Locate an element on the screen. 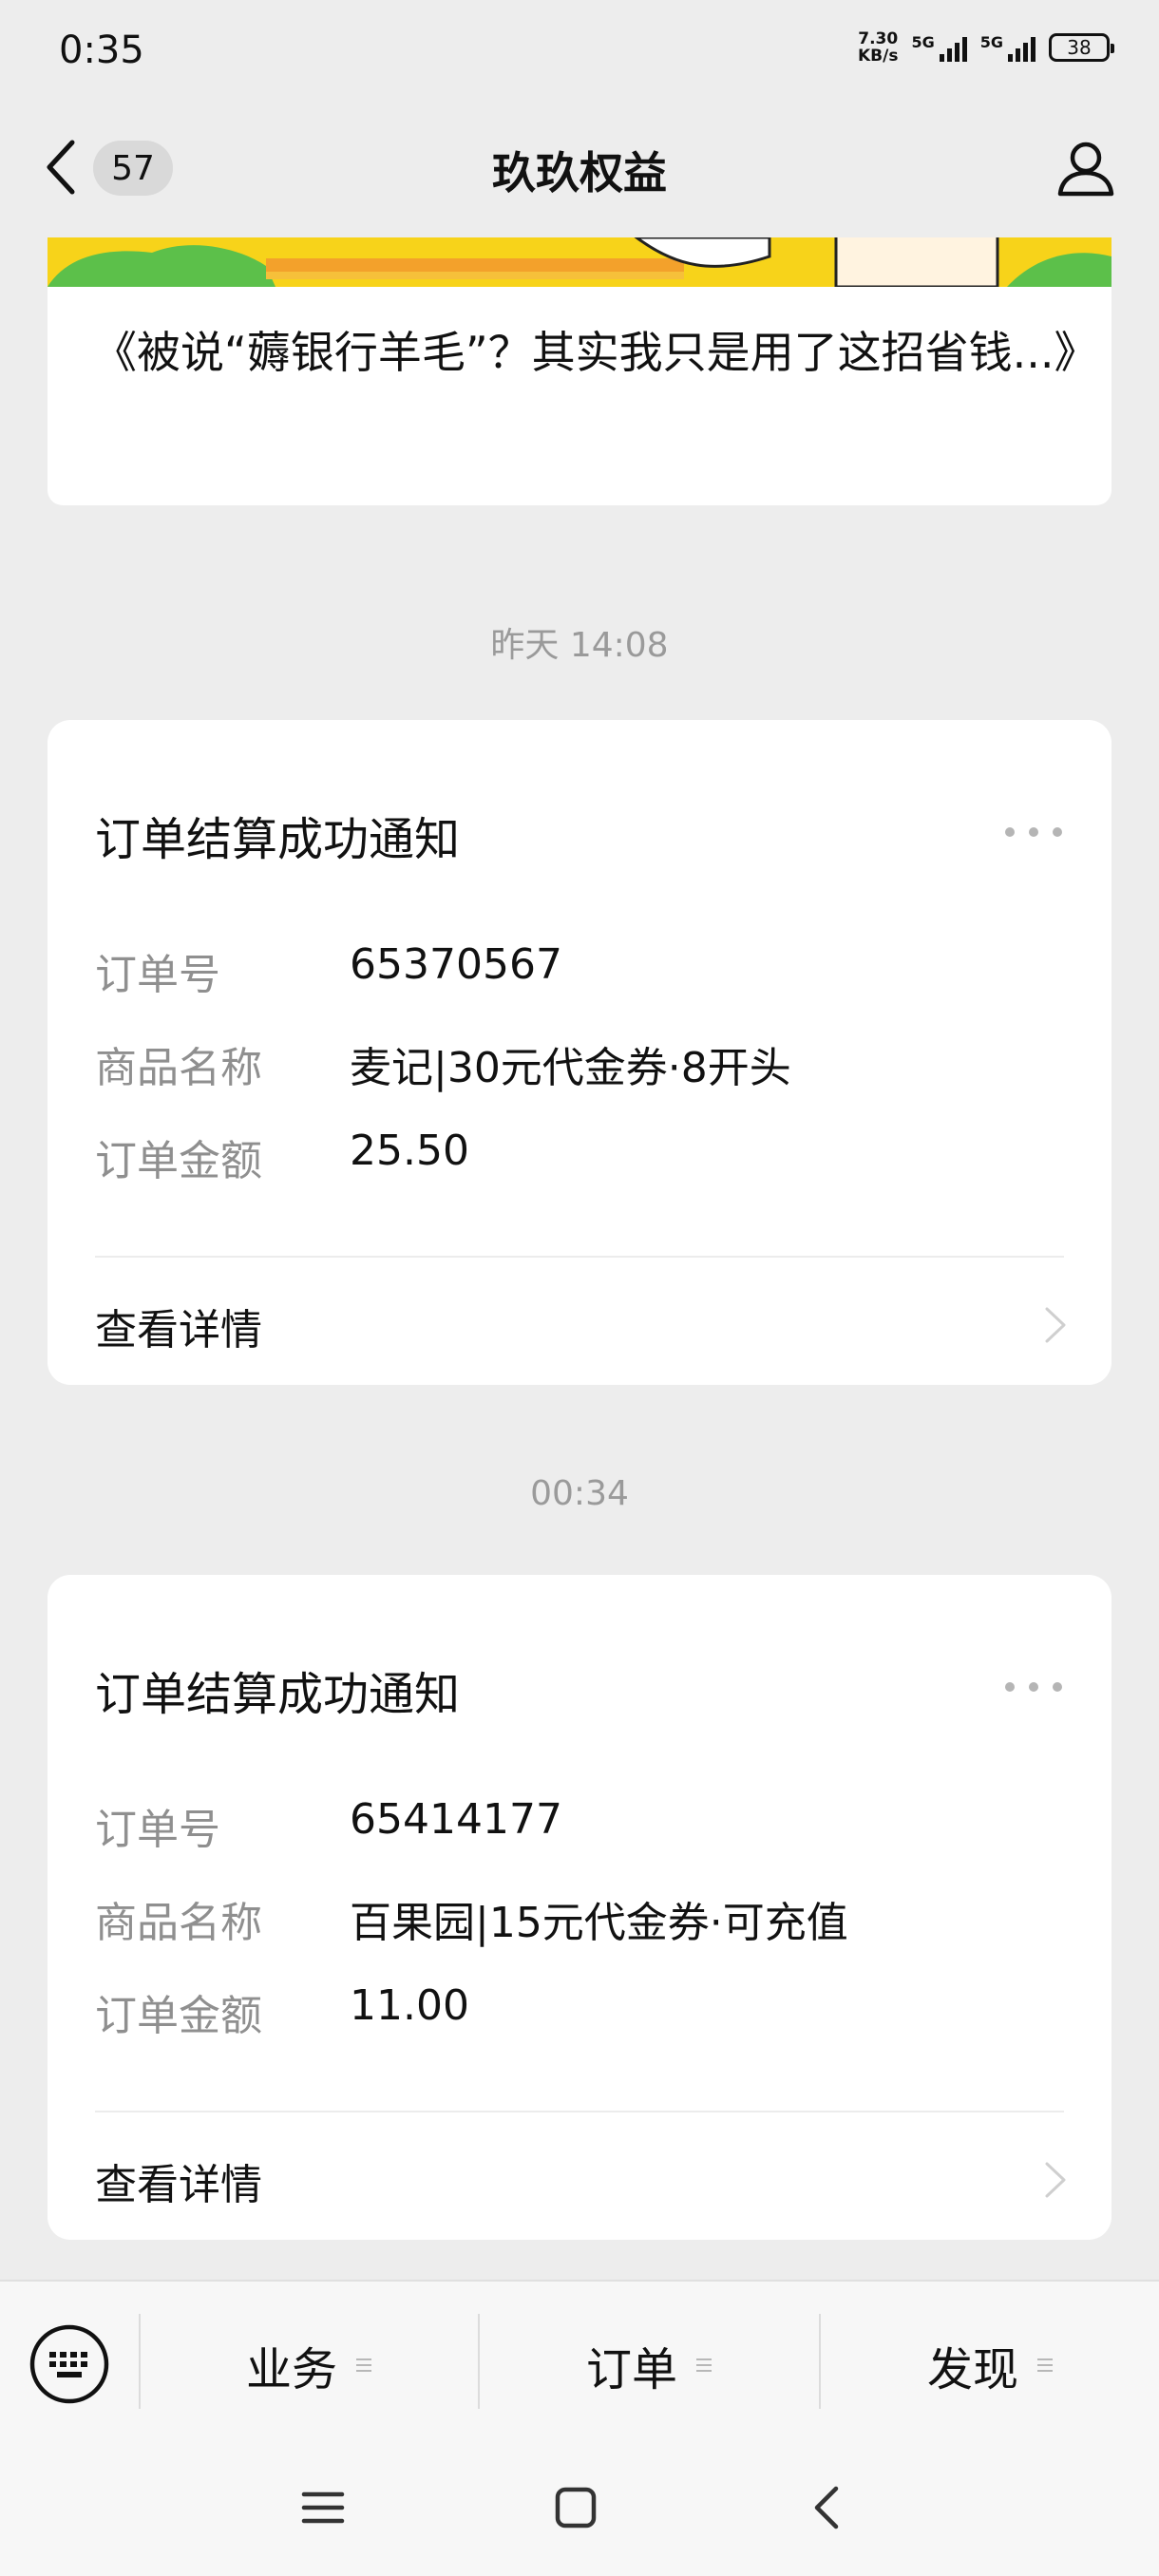 This screenshot has width=1159, height=2576. battery-level: 38 is located at coordinates (1079, 47).